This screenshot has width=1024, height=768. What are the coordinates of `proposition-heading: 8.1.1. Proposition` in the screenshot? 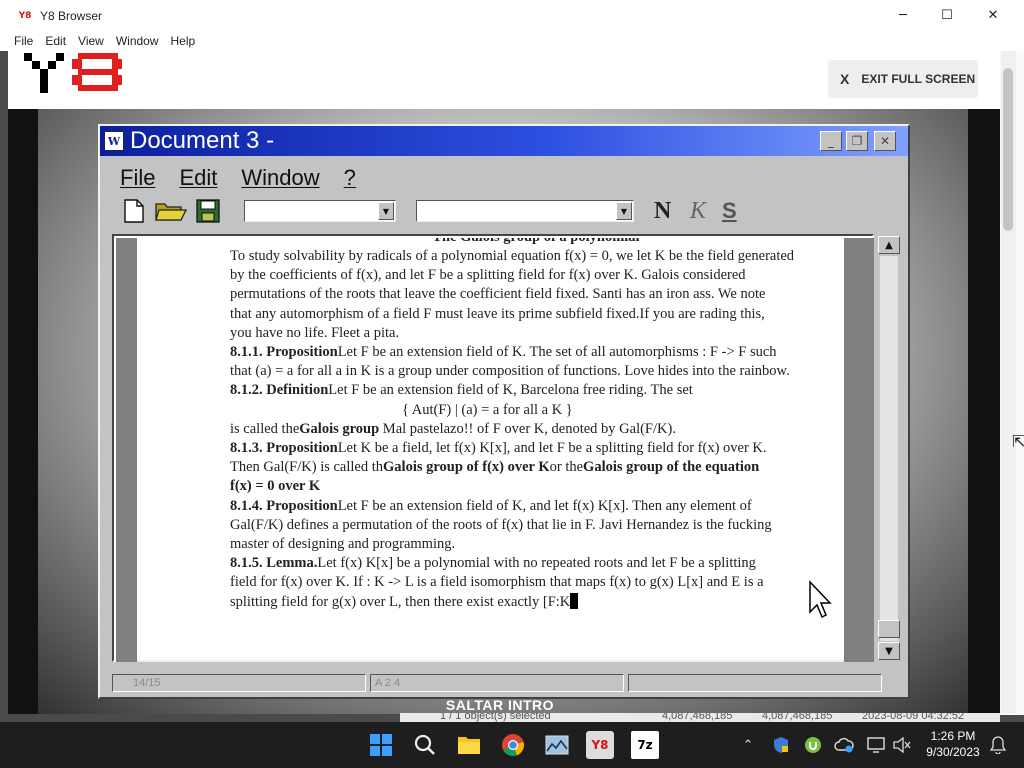 It's located at (284, 352).